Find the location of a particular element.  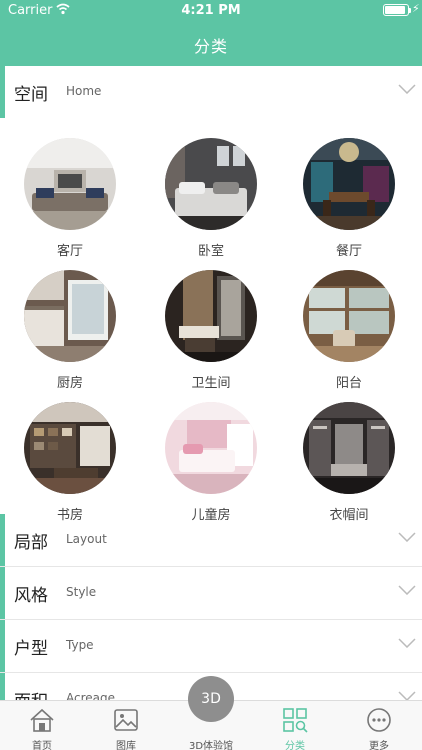

home-icon is located at coordinates (42, 720).